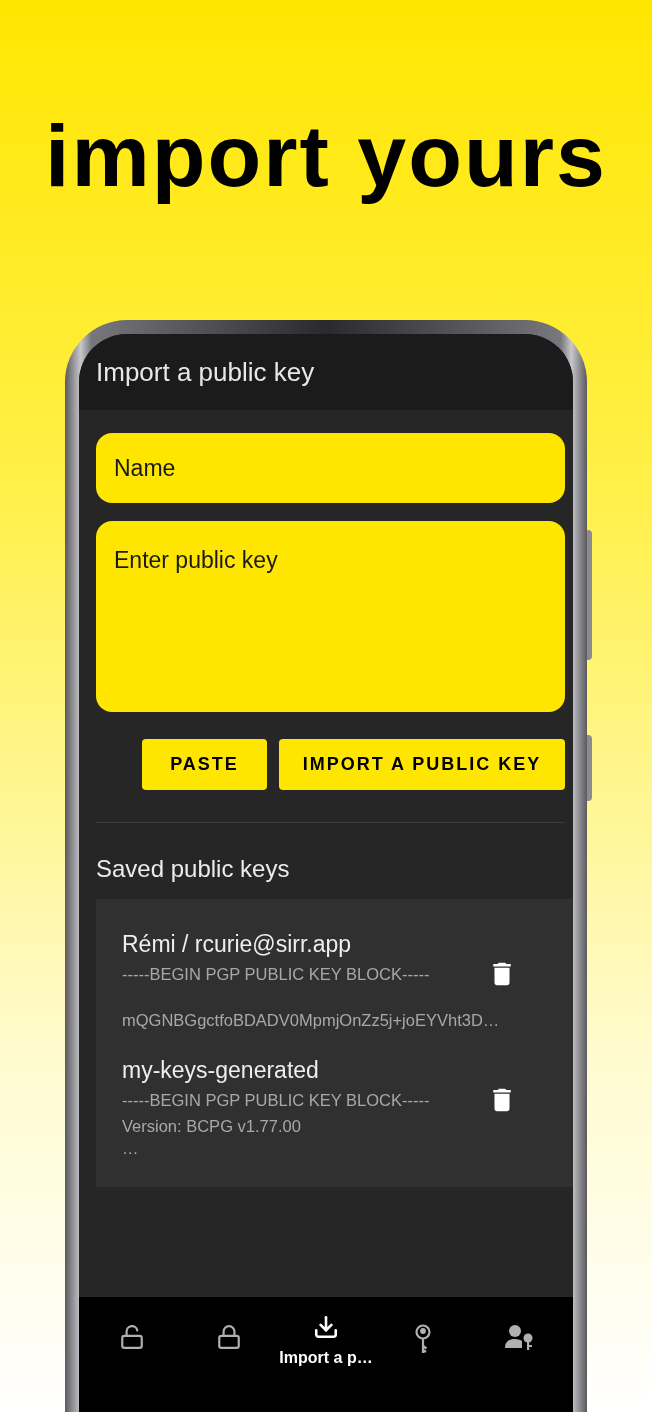 This screenshot has height=1412, width=652. I want to click on name-field: Name, so click(330, 468).